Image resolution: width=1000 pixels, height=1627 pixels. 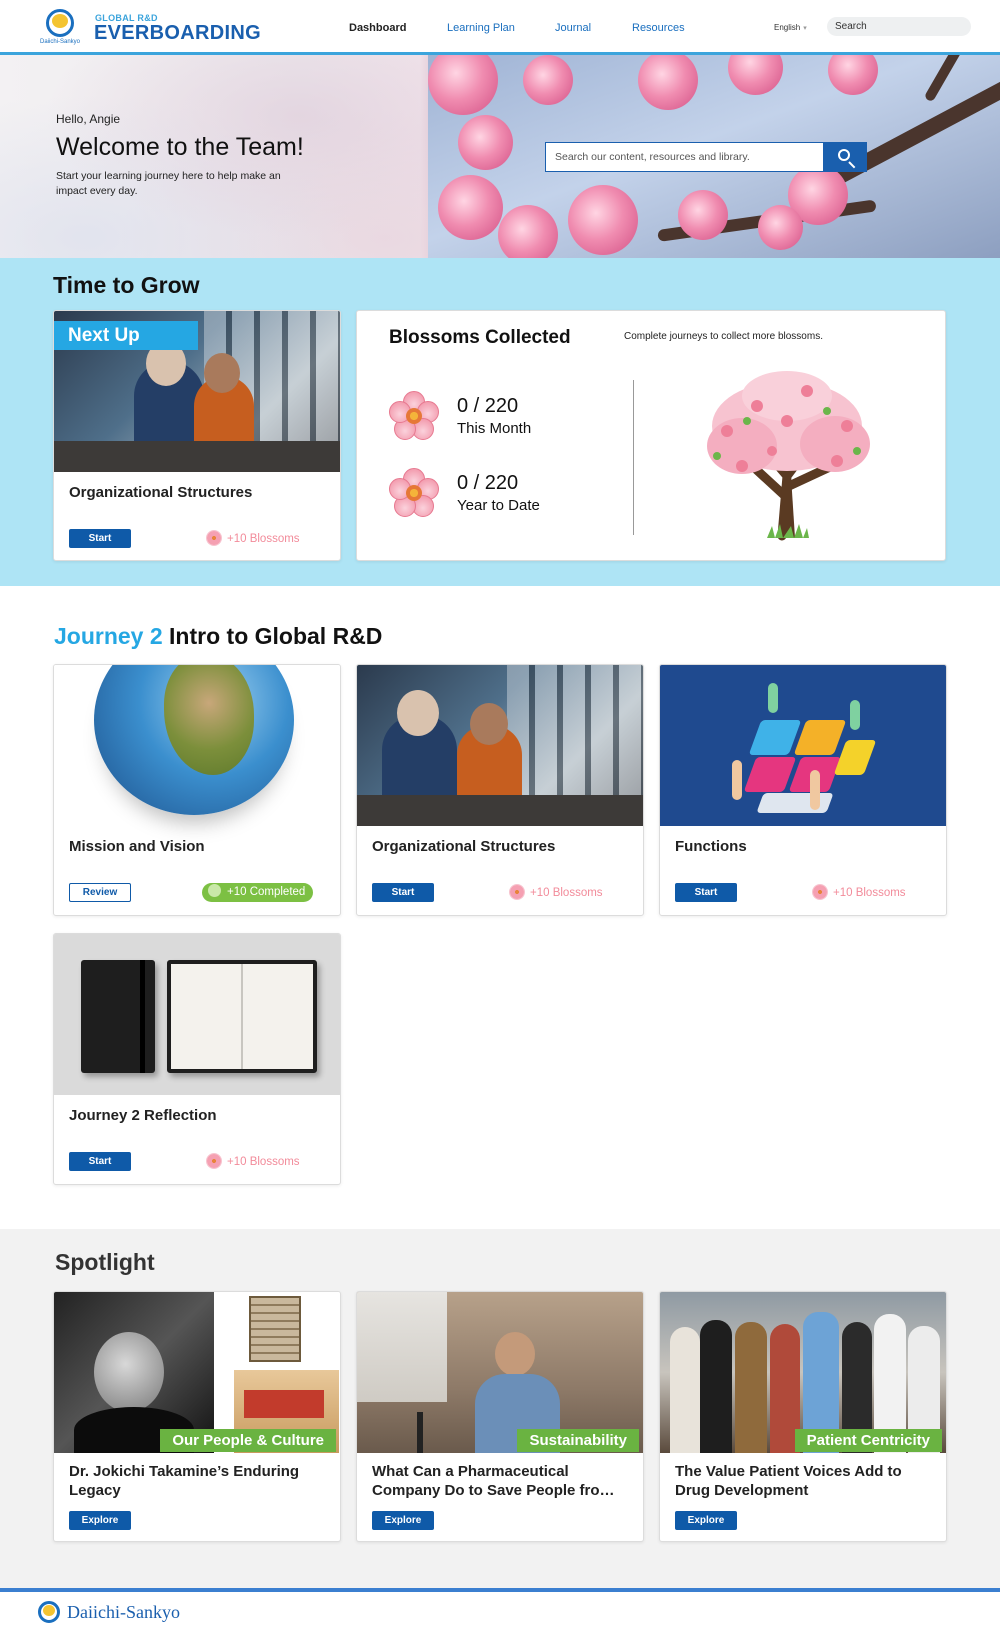 What do you see at coordinates (464, 846) in the screenshot?
I see `card-title: Organizational Structures` at bounding box center [464, 846].